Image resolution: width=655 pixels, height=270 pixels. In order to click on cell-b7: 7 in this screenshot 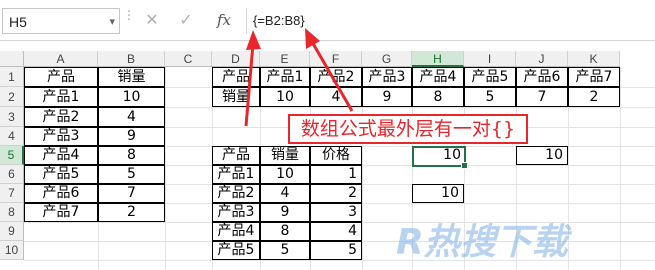, I will do `click(131, 193)`.